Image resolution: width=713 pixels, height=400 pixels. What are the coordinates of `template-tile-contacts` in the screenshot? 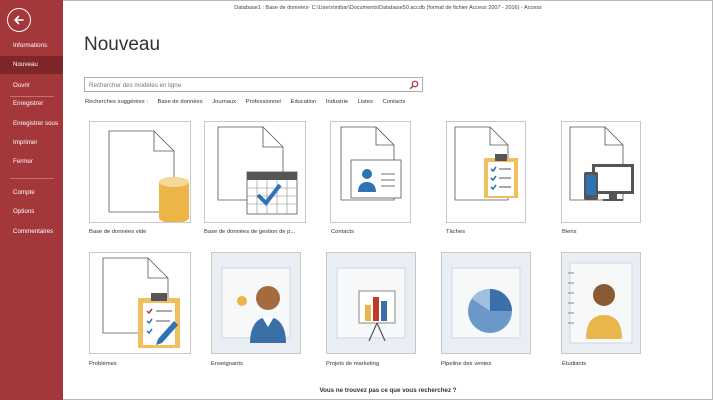 It's located at (370, 172).